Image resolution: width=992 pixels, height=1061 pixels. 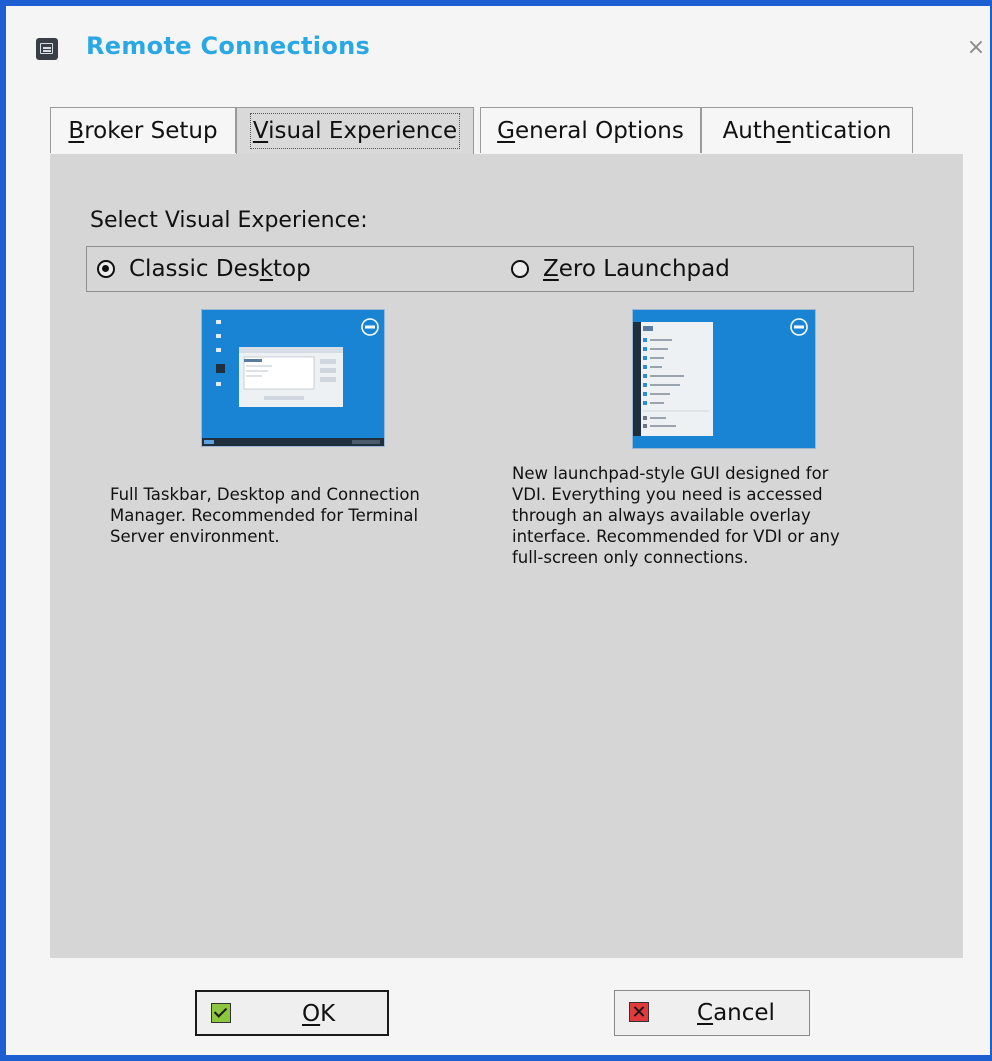 I want to click on tab-visual-experience: Visual Experience, so click(x=355, y=130).